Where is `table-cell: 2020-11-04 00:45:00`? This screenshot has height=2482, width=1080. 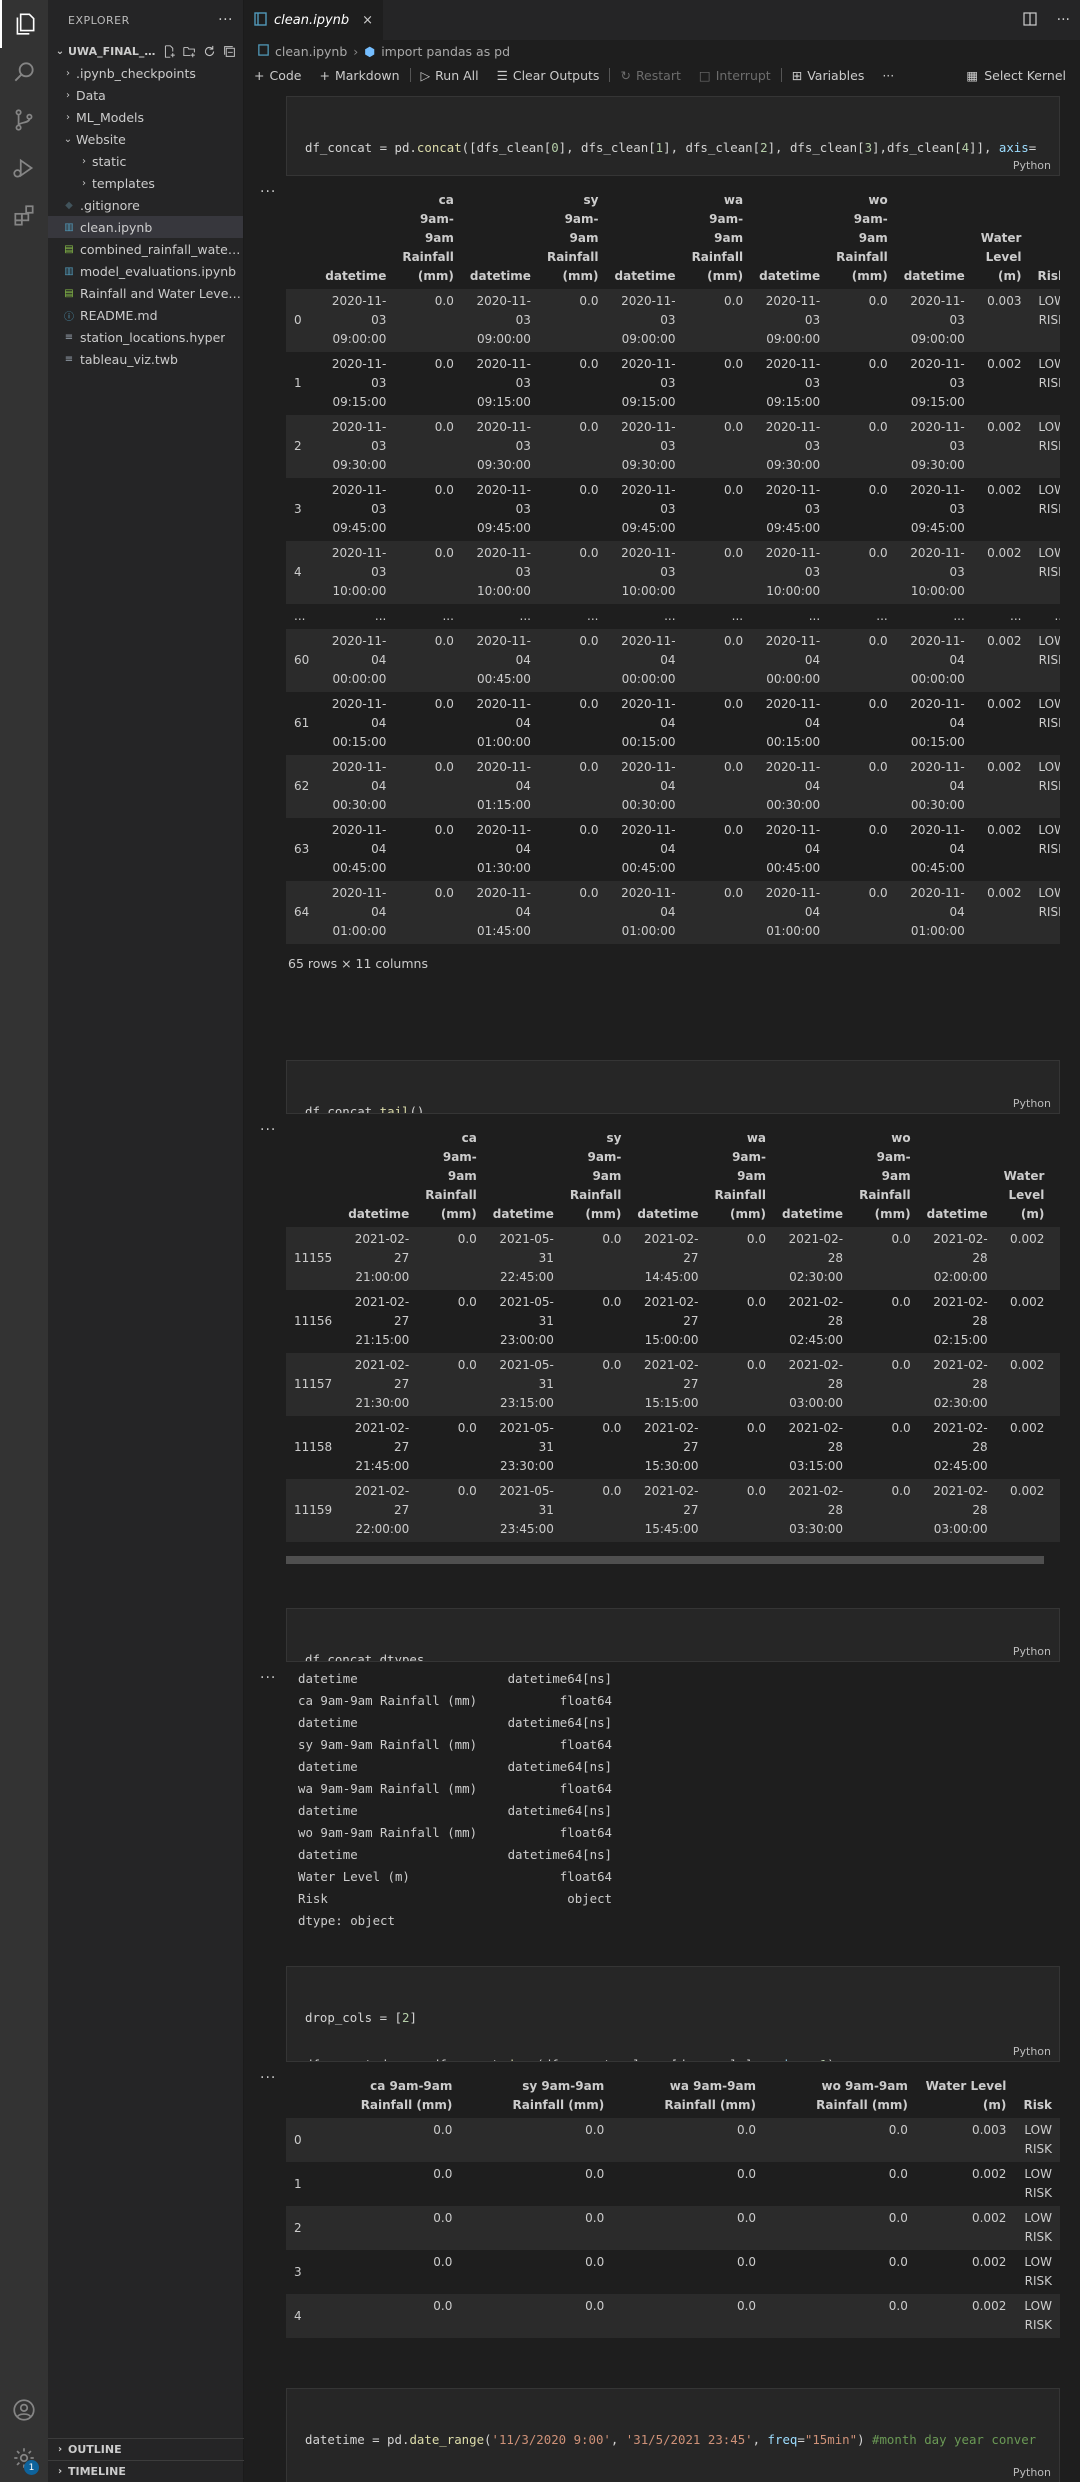
table-cell: 2020-11-04 00:45:00 is located at coordinates (793, 849).